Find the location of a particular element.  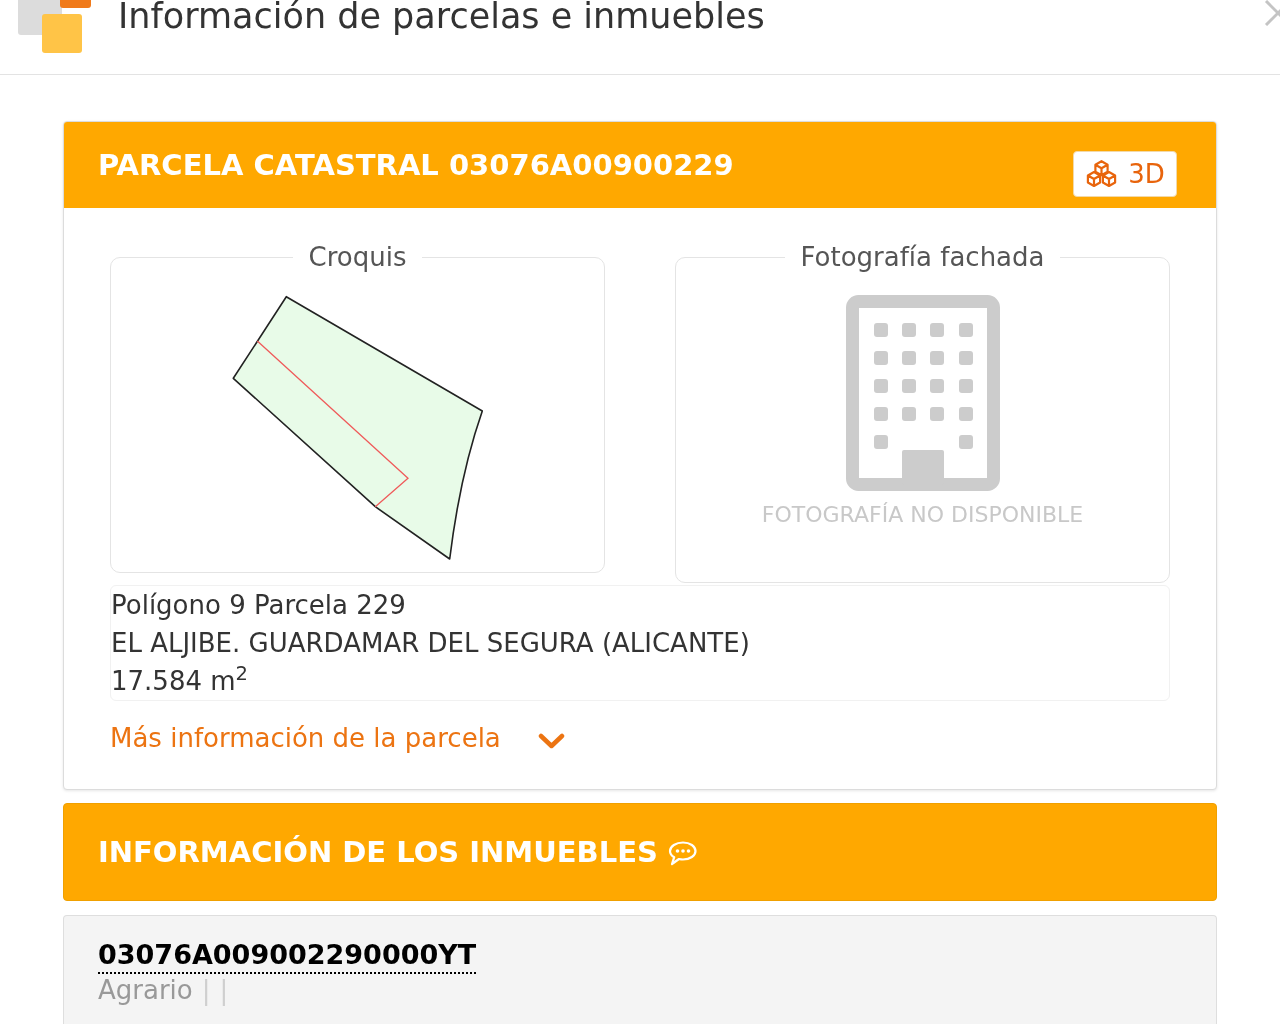

detail-text: 17.584 m$^{2}$ is located at coordinates (180, 680).